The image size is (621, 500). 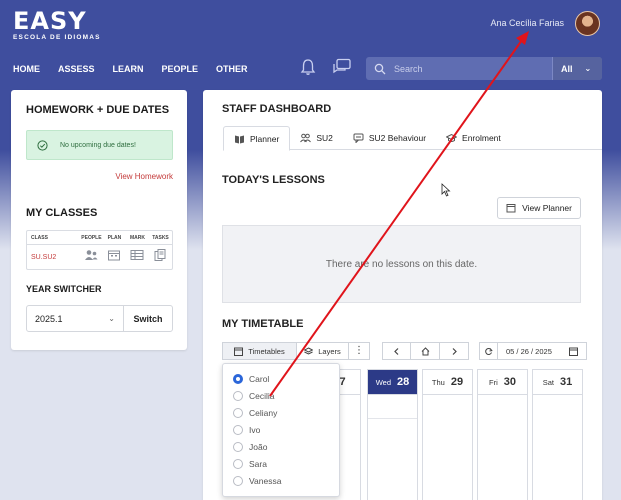 I want to click on layers-button: Layers, so click(x=323, y=351).